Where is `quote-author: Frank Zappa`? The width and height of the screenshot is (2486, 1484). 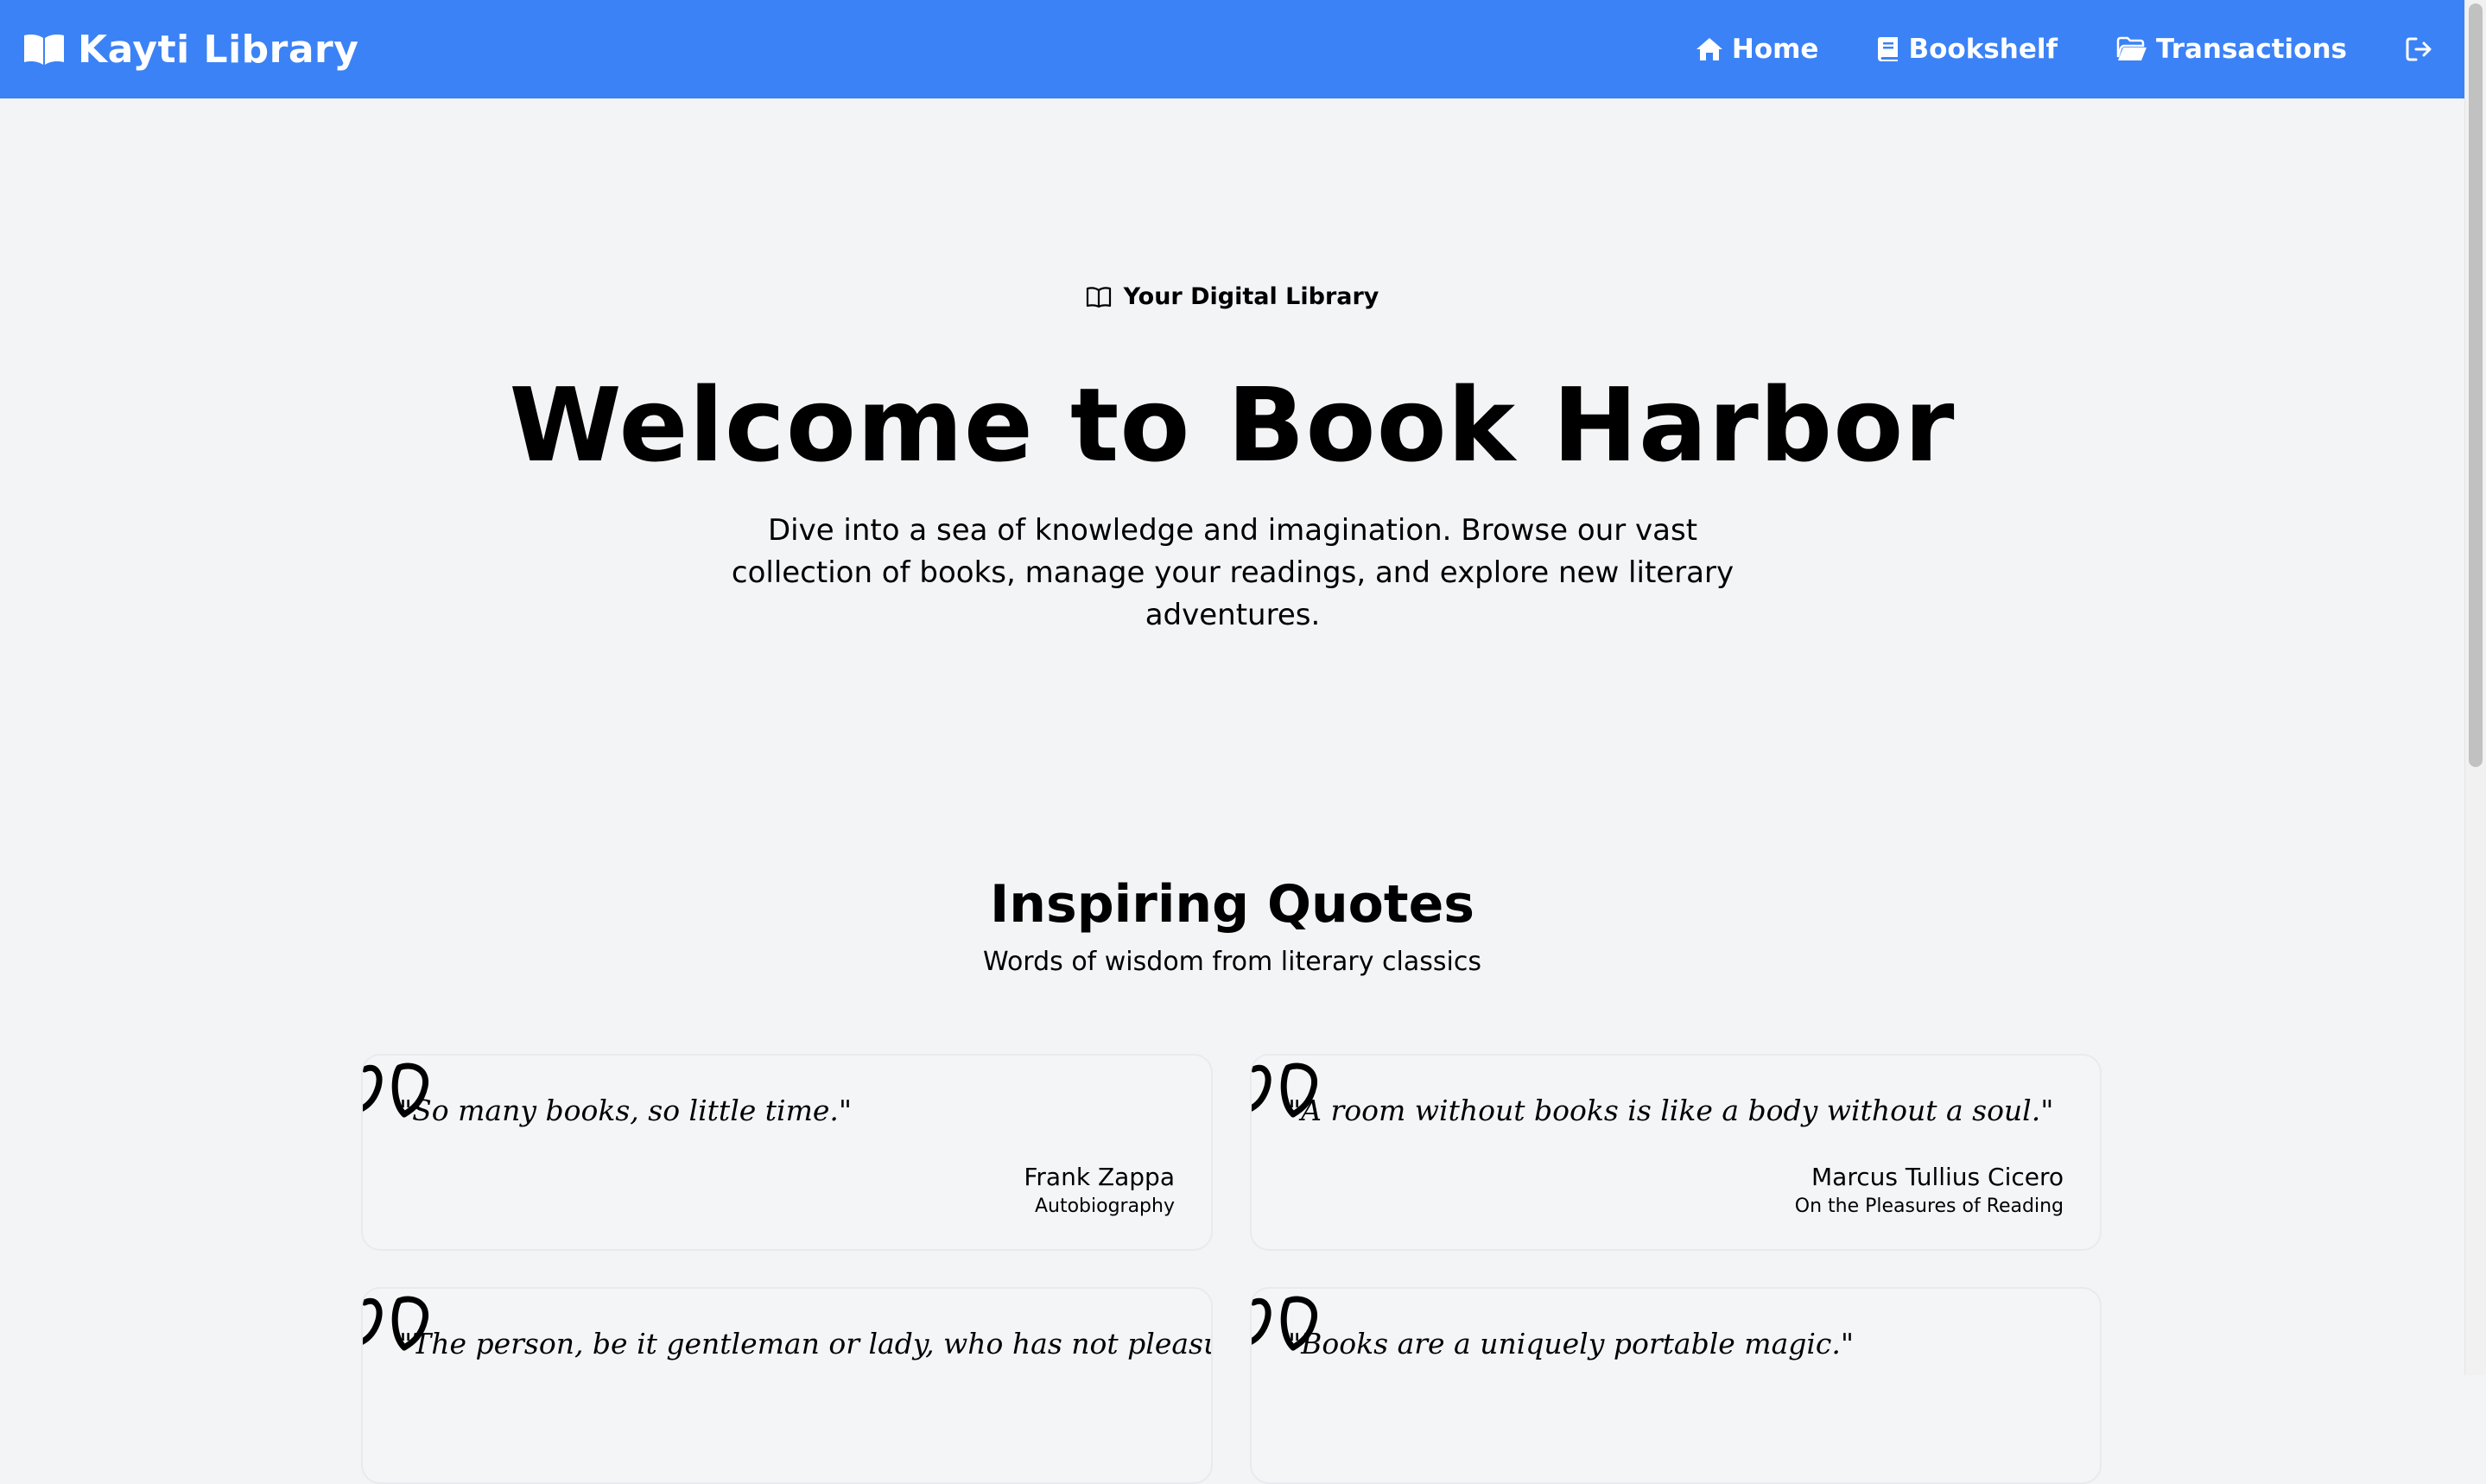
quote-author: Frank Zappa is located at coordinates (1099, 1177).